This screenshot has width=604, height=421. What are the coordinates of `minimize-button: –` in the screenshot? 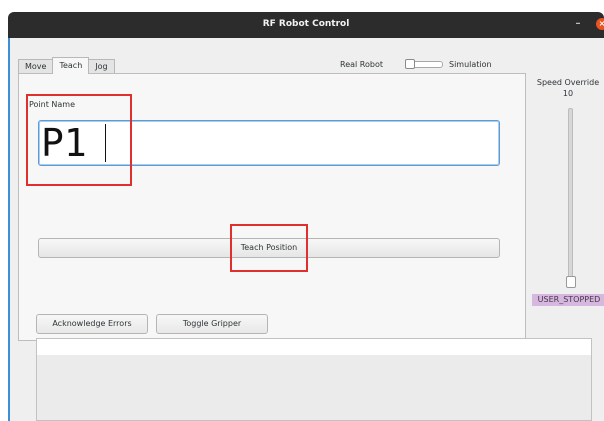 It's located at (578, 24).